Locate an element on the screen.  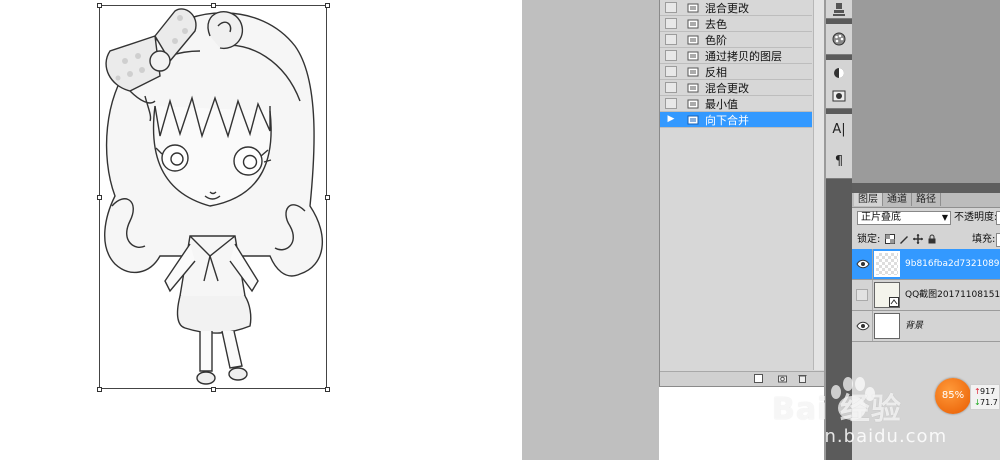
transform-handle-middle-right is located at coordinates (327, 197).